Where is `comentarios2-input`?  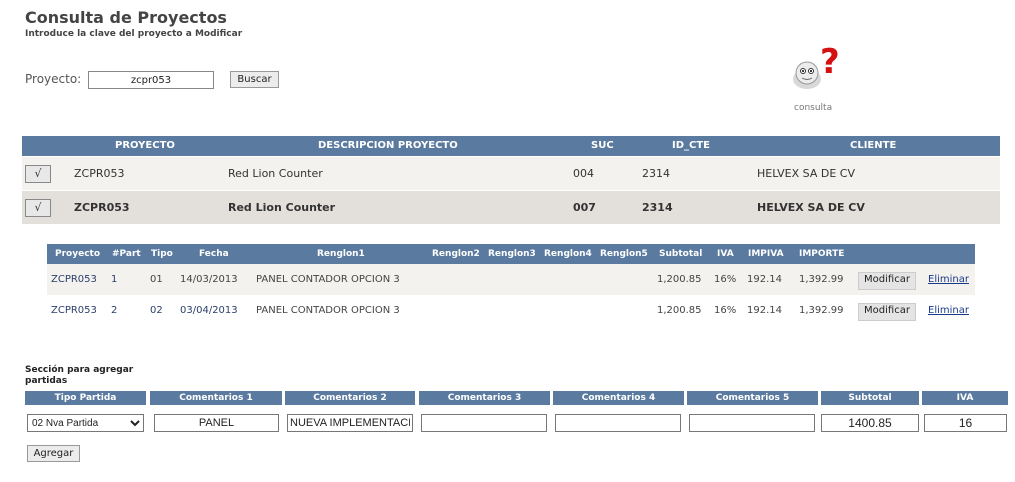
comentarios2-input is located at coordinates (350, 423).